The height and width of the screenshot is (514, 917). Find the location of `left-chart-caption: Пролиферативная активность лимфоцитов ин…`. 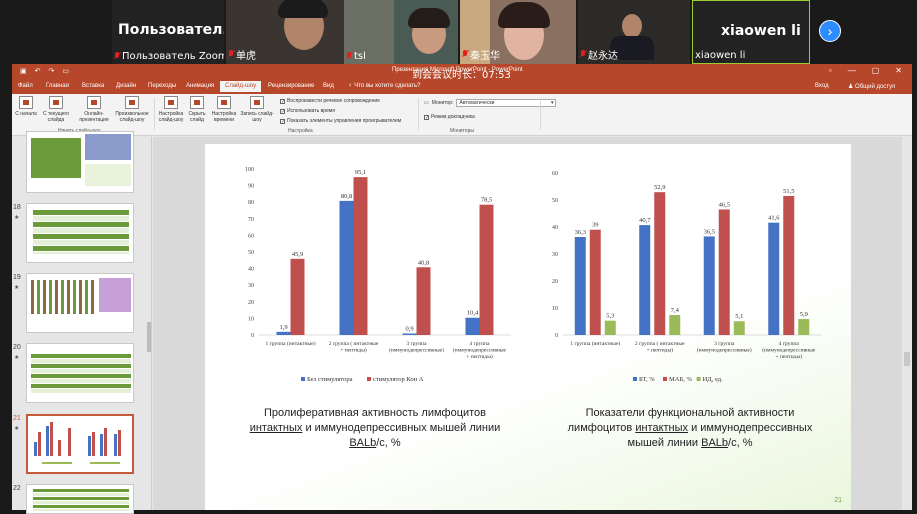

left-chart-caption: Пролиферативная активность лимфоцитов ин… is located at coordinates (375, 428).